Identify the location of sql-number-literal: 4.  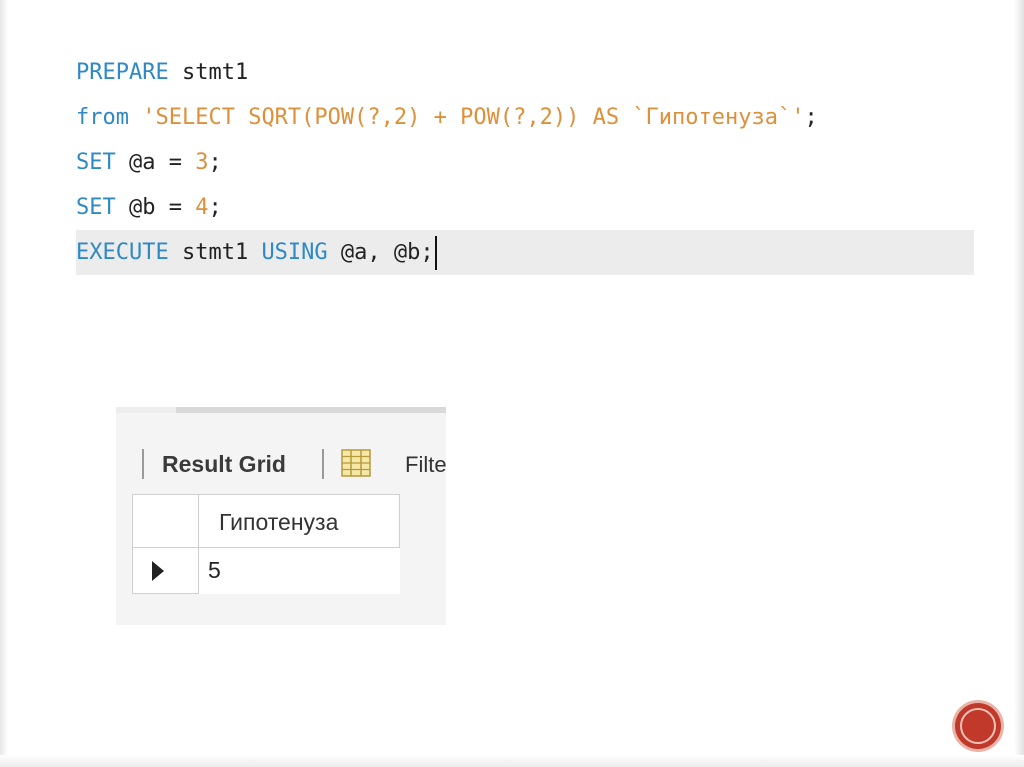
(202, 207).